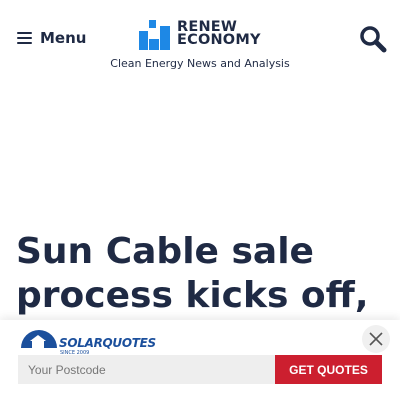 This screenshot has width=400, height=400. Describe the element at coordinates (39, 339) in the screenshot. I see `solarquotes-house-icon` at that location.